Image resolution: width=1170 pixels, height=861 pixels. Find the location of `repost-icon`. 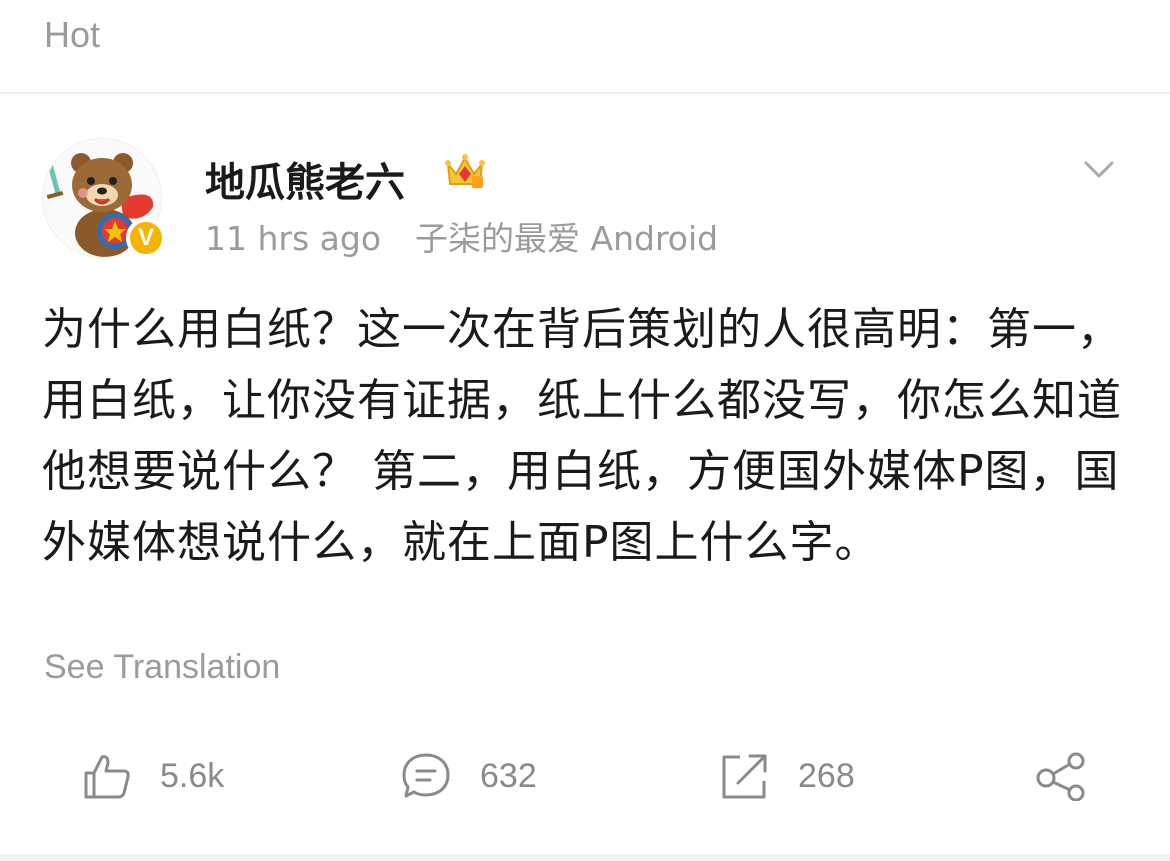

repost-icon is located at coordinates (744, 776).